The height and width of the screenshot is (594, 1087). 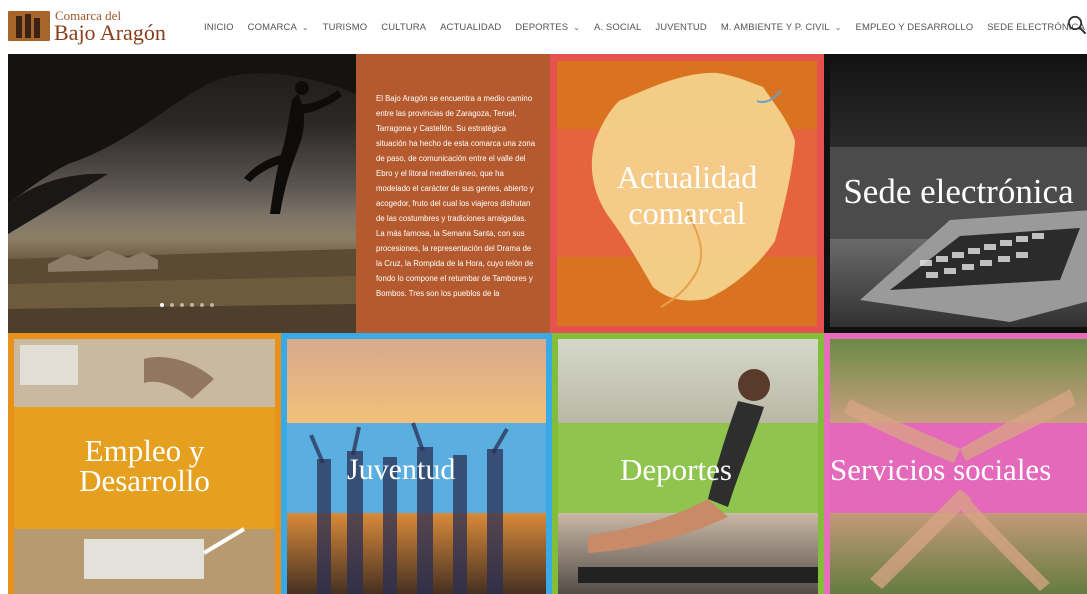 I want to click on nav-item-empleo: EMPLEO Y DESARROLLO, so click(x=915, y=27).